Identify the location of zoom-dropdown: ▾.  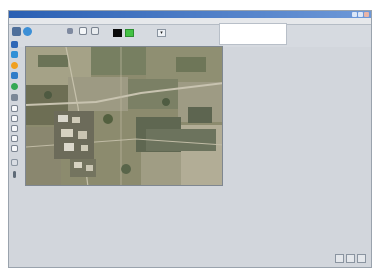
(161, 33).